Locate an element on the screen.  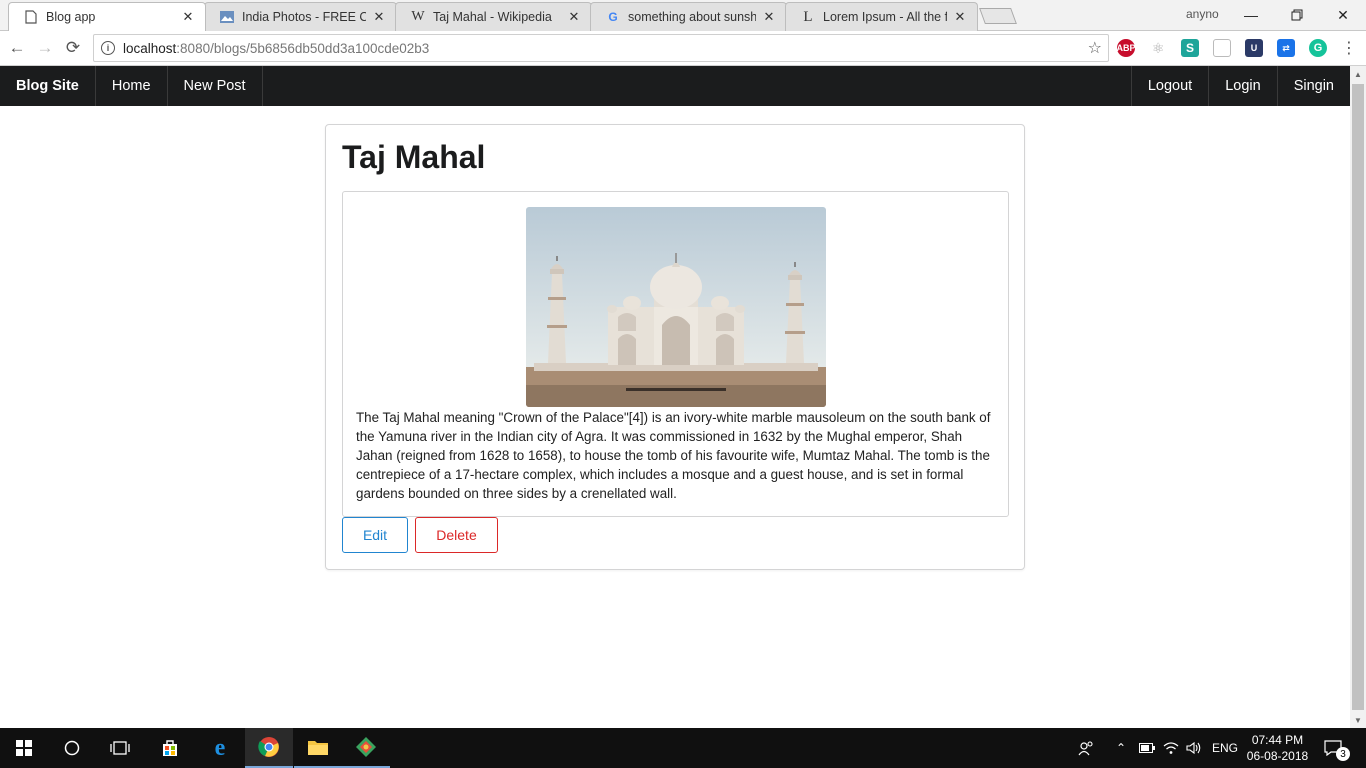
forward-icon: → is located at coordinates (45, 48).